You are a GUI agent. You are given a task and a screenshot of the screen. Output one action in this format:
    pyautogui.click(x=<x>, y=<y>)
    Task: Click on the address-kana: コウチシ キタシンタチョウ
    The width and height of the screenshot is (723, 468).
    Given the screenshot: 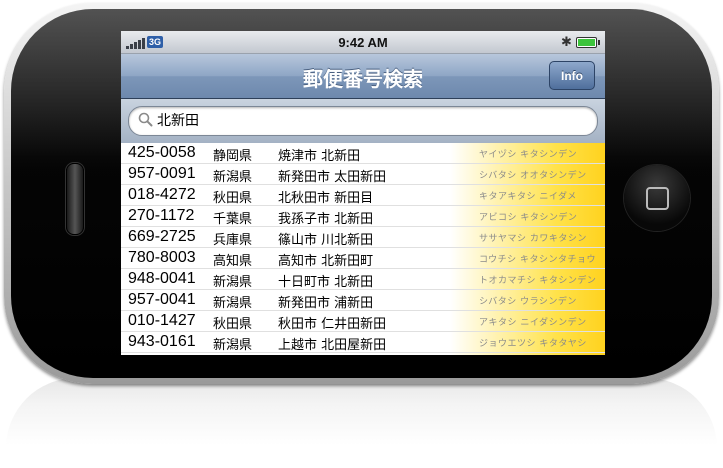 What is the action you would take?
    pyautogui.click(x=538, y=260)
    